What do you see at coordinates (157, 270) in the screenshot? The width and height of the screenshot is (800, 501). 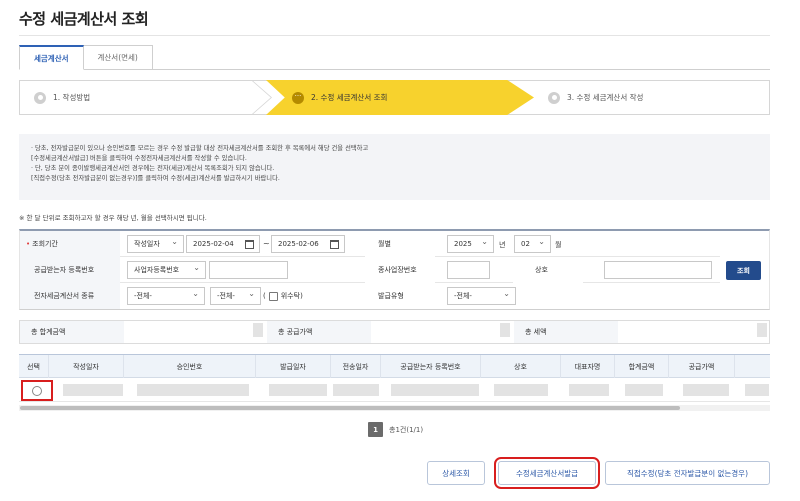 I see `receiver-reg-type-value: 사업자등록번호` at bounding box center [157, 270].